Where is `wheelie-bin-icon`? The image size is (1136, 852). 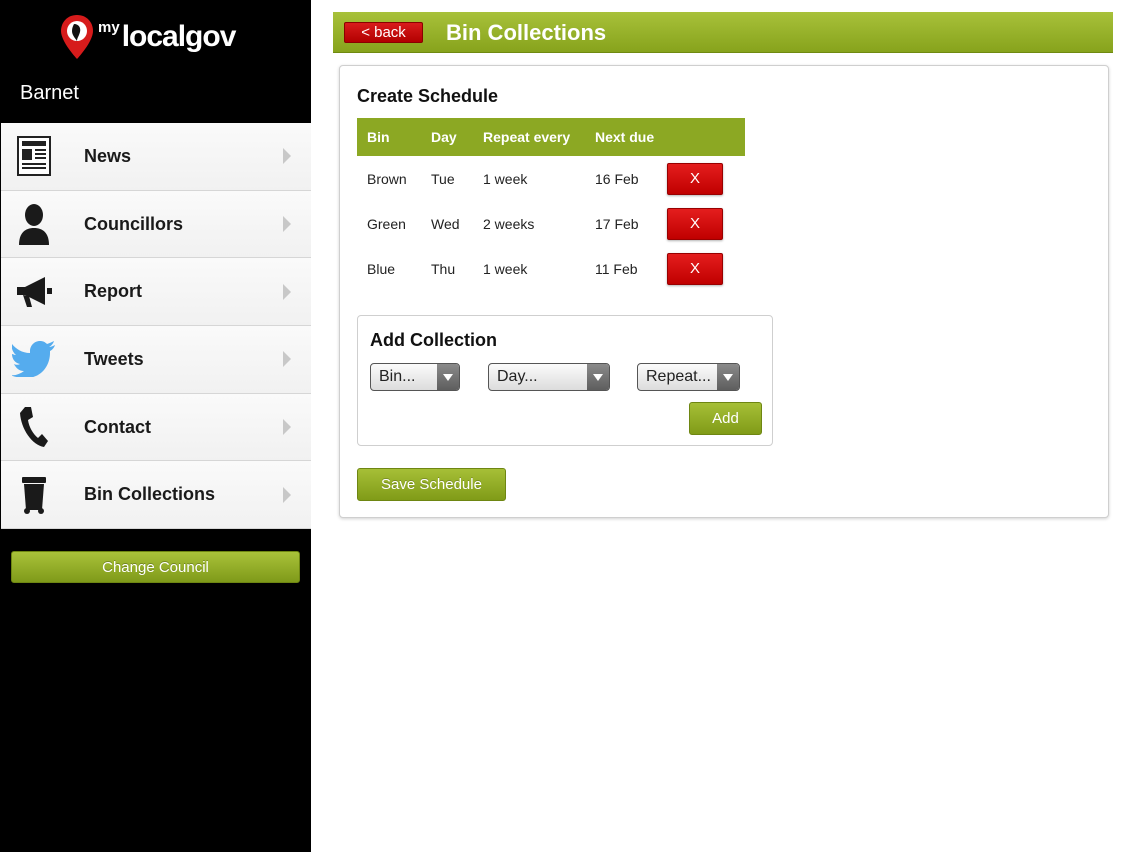
wheelie-bin-icon is located at coordinates (34, 494).